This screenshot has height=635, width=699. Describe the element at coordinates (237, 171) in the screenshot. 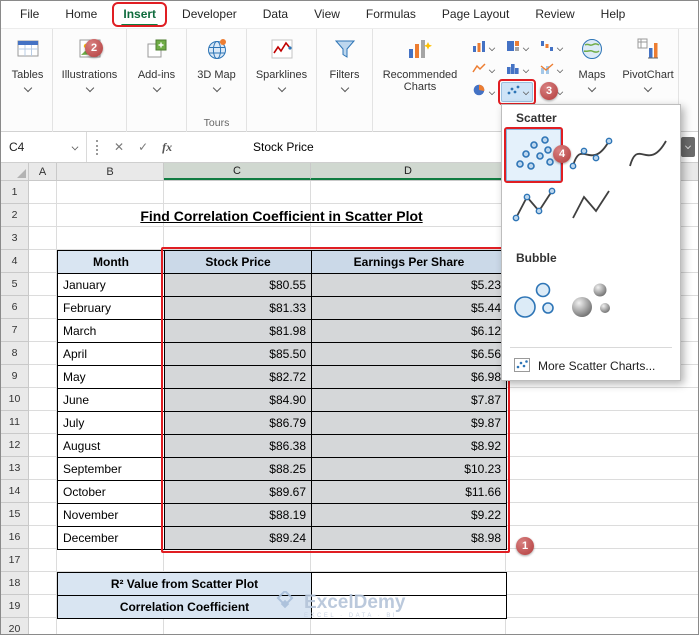

I see `column-header-C: C` at that location.